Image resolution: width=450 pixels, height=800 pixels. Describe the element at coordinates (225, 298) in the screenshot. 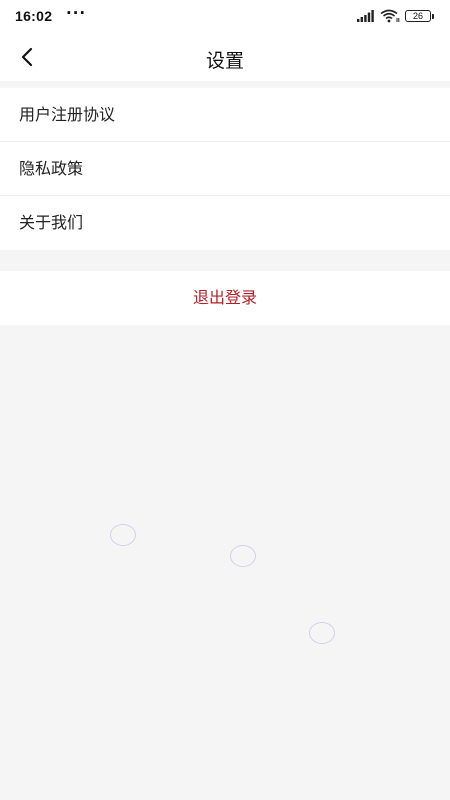

I see `logout-button: 退出登录` at that location.